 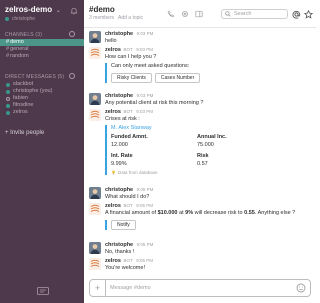 What do you see at coordinates (129, 137) in the screenshot?
I see `field-label: Funded Amnt.` at bounding box center [129, 137].